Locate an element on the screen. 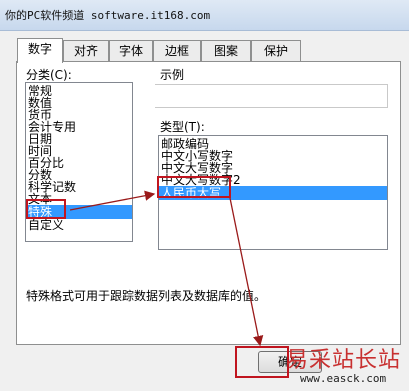 This screenshot has width=409, height=391. arrow-category-to-type is located at coordinates (112, 200).